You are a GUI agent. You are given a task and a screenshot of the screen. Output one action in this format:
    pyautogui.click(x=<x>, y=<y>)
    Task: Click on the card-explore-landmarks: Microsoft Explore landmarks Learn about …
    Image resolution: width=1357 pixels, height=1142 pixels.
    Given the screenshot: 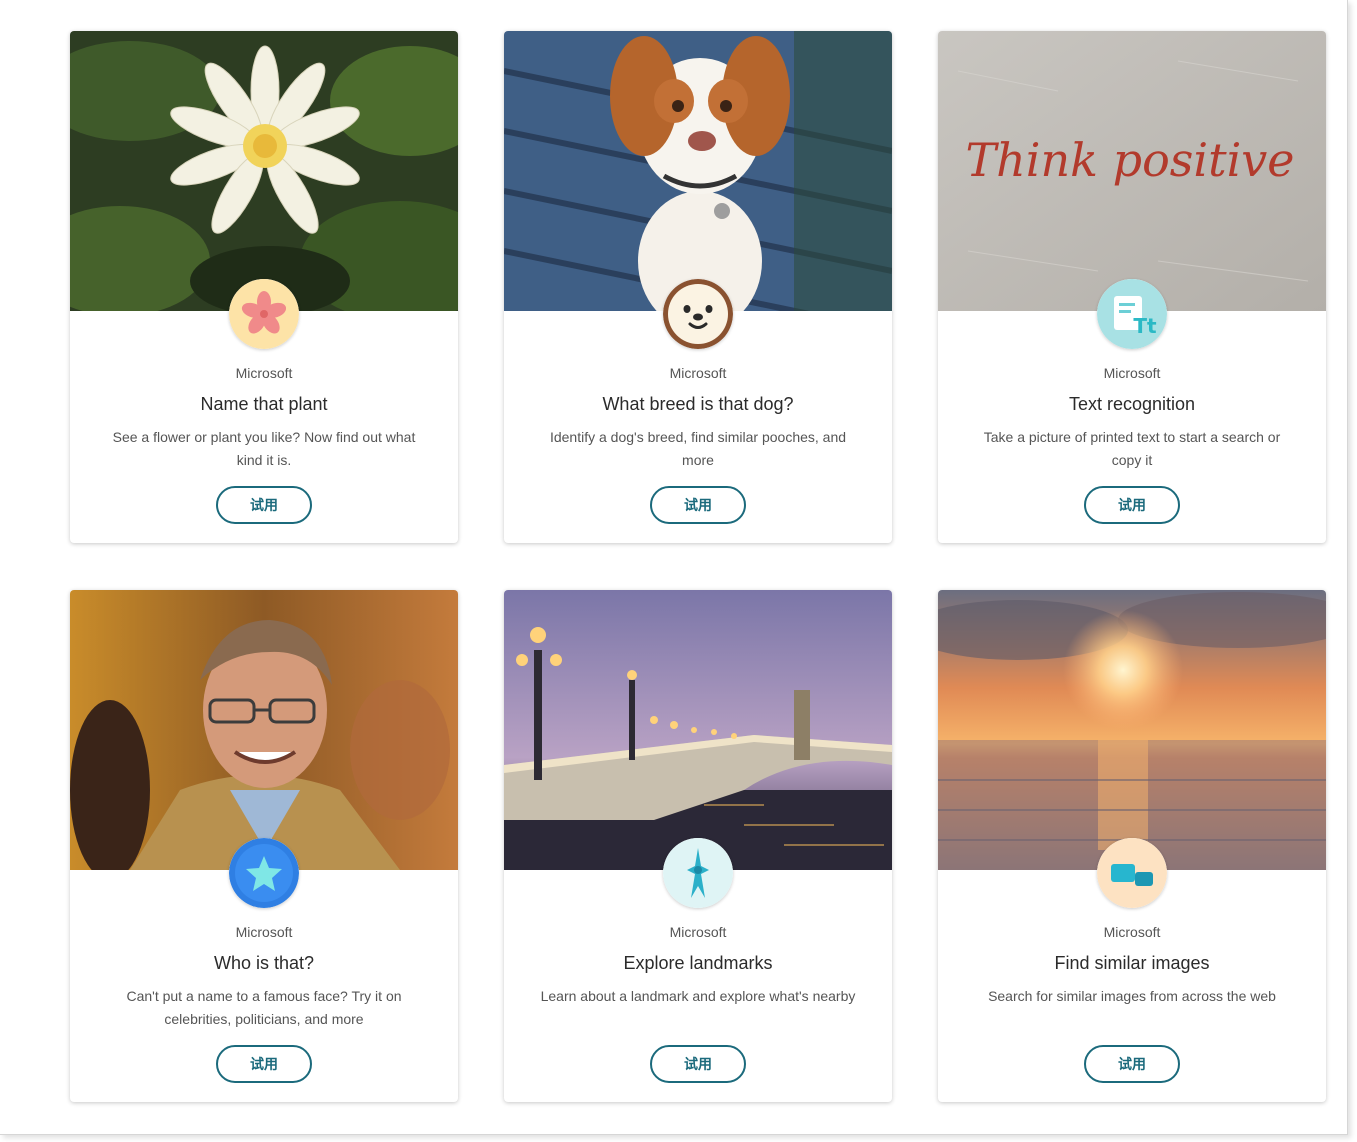 What is the action you would take?
    pyautogui.click(x=698, y=846)
    